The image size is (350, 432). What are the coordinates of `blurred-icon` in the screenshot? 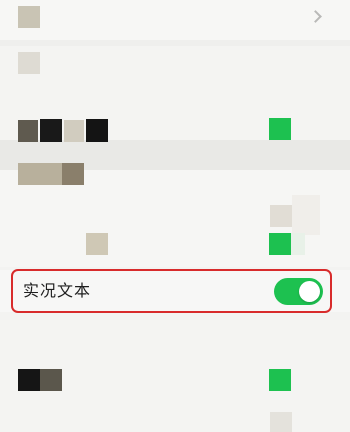 It's located at (29, 17).